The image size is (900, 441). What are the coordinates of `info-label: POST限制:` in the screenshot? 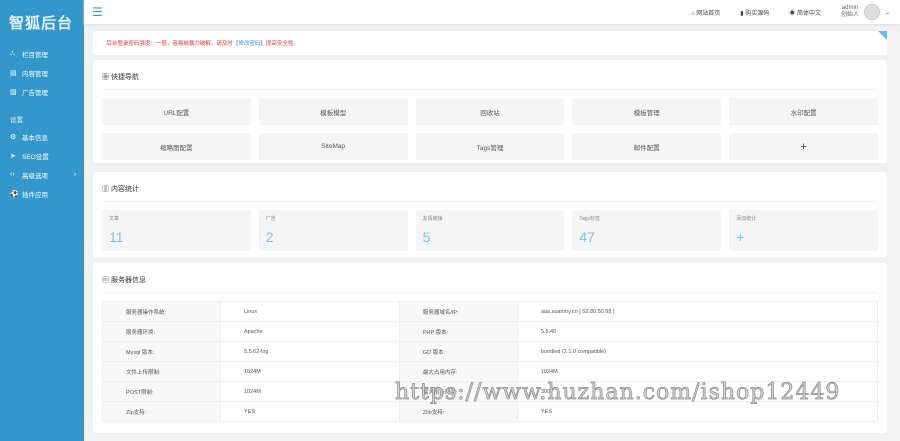 It's located at (161, 391).